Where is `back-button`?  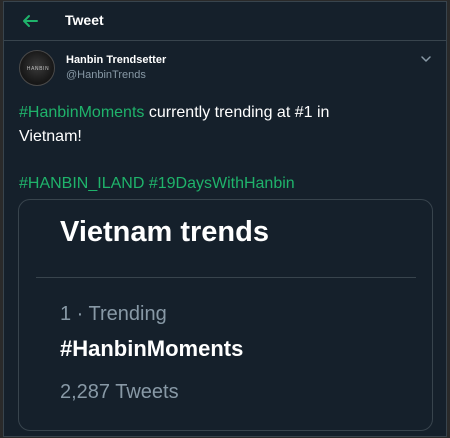
back-button is located at coordinates (30, 21).